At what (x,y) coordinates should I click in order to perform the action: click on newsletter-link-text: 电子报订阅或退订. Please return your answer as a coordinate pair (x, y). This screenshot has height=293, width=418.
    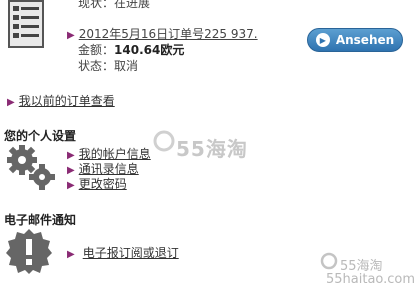
    Looking at the image, I should click on (131, 253).